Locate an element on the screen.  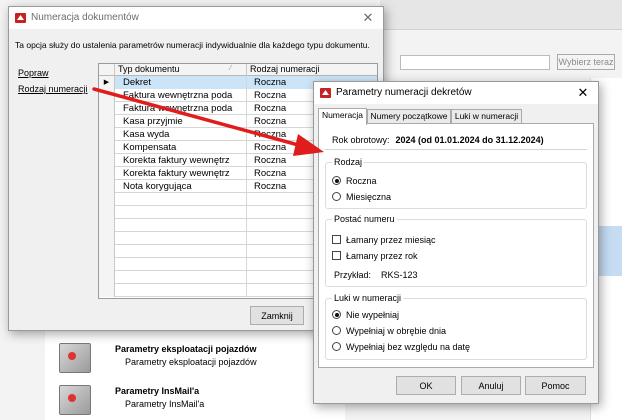
tab-numbering: Numeracja is located at coordinates (342, 116).